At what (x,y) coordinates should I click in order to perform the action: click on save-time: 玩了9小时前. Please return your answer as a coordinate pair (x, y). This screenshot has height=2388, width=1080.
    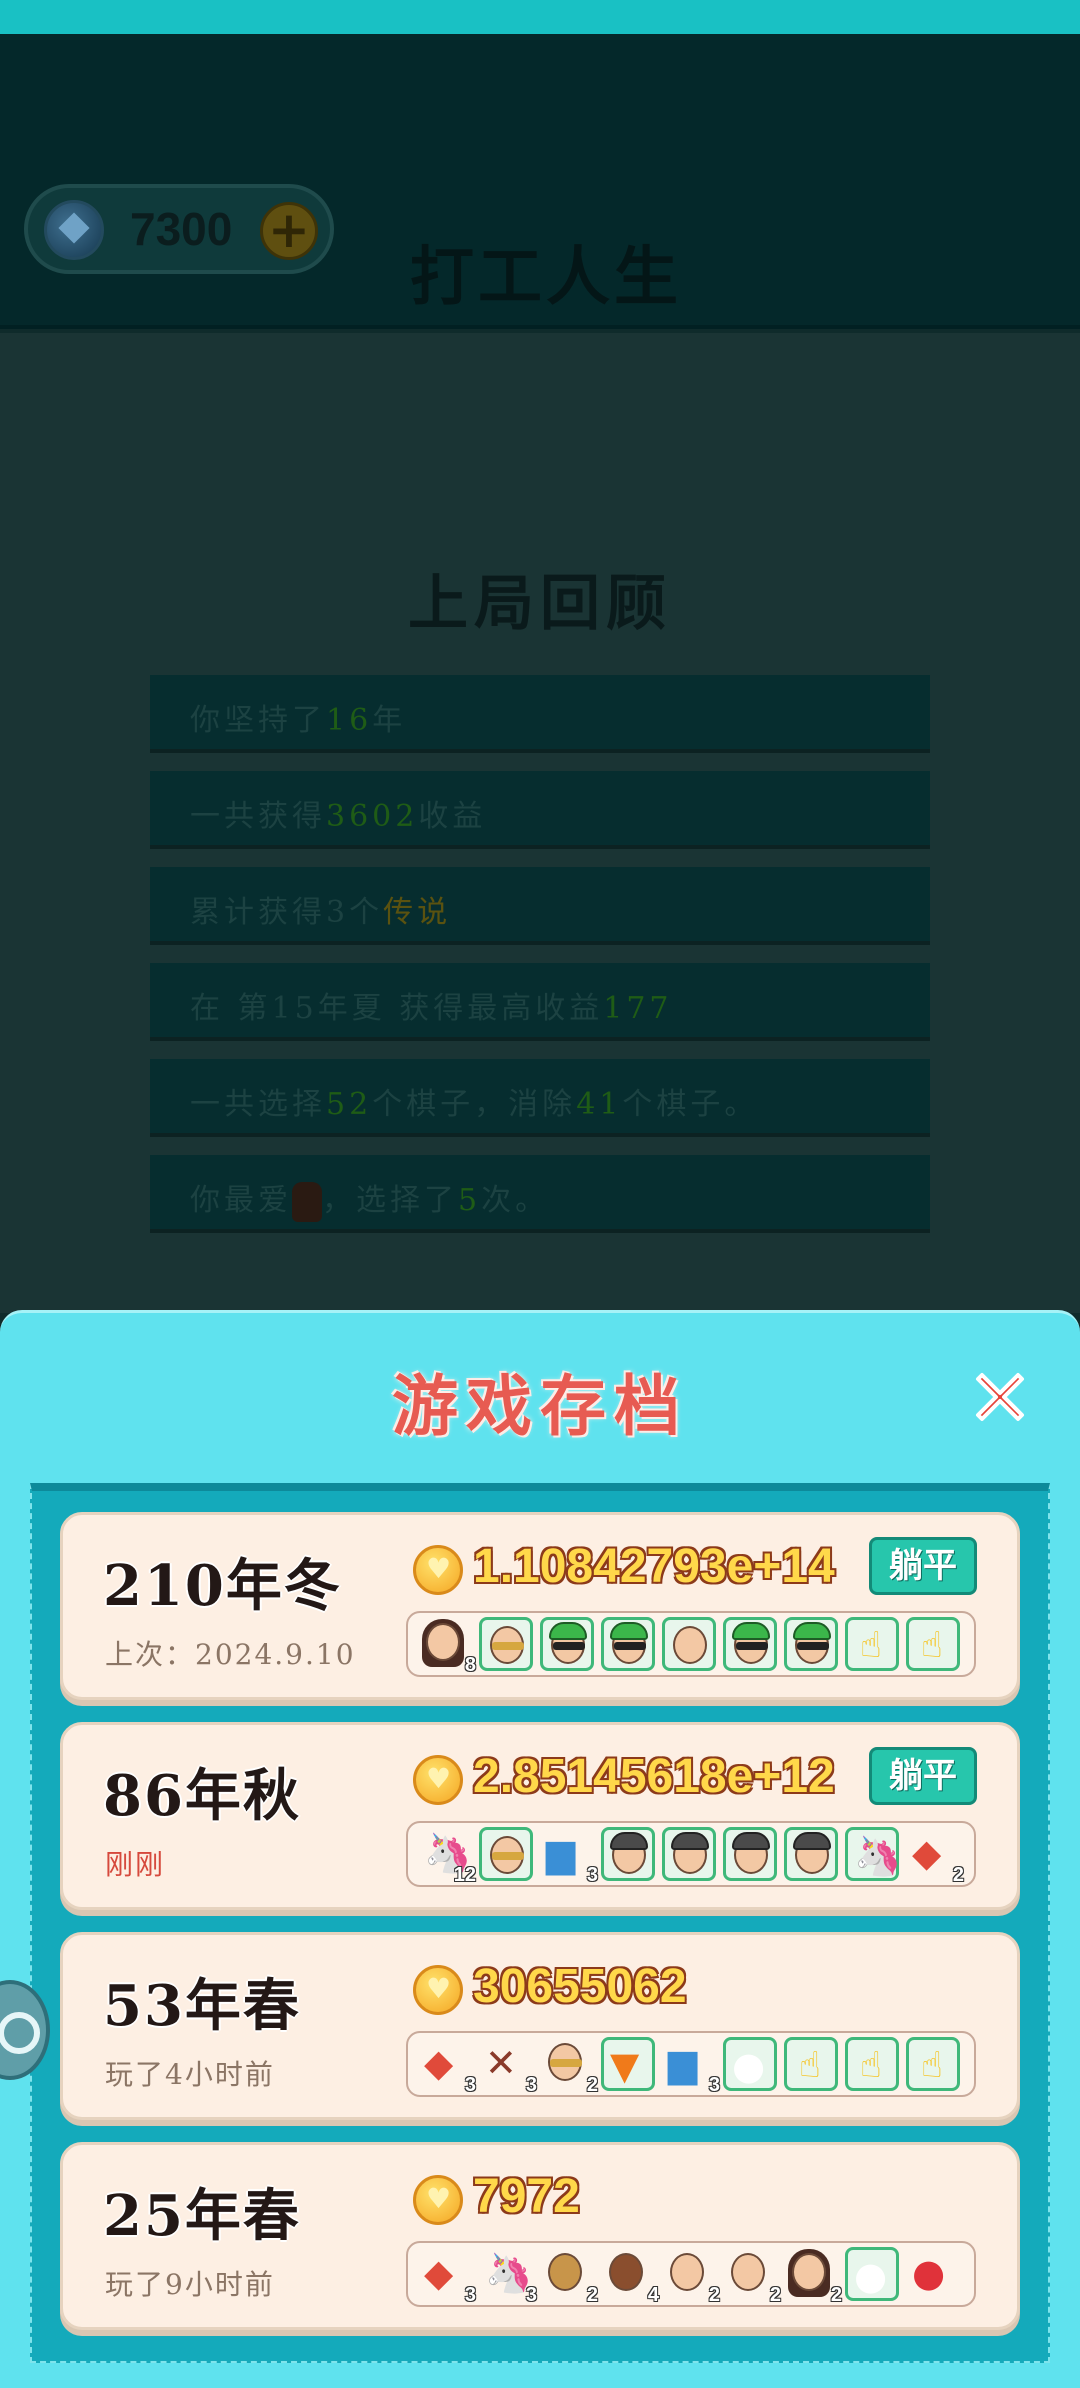
    Looking at the image, I should click on (190, 2284).